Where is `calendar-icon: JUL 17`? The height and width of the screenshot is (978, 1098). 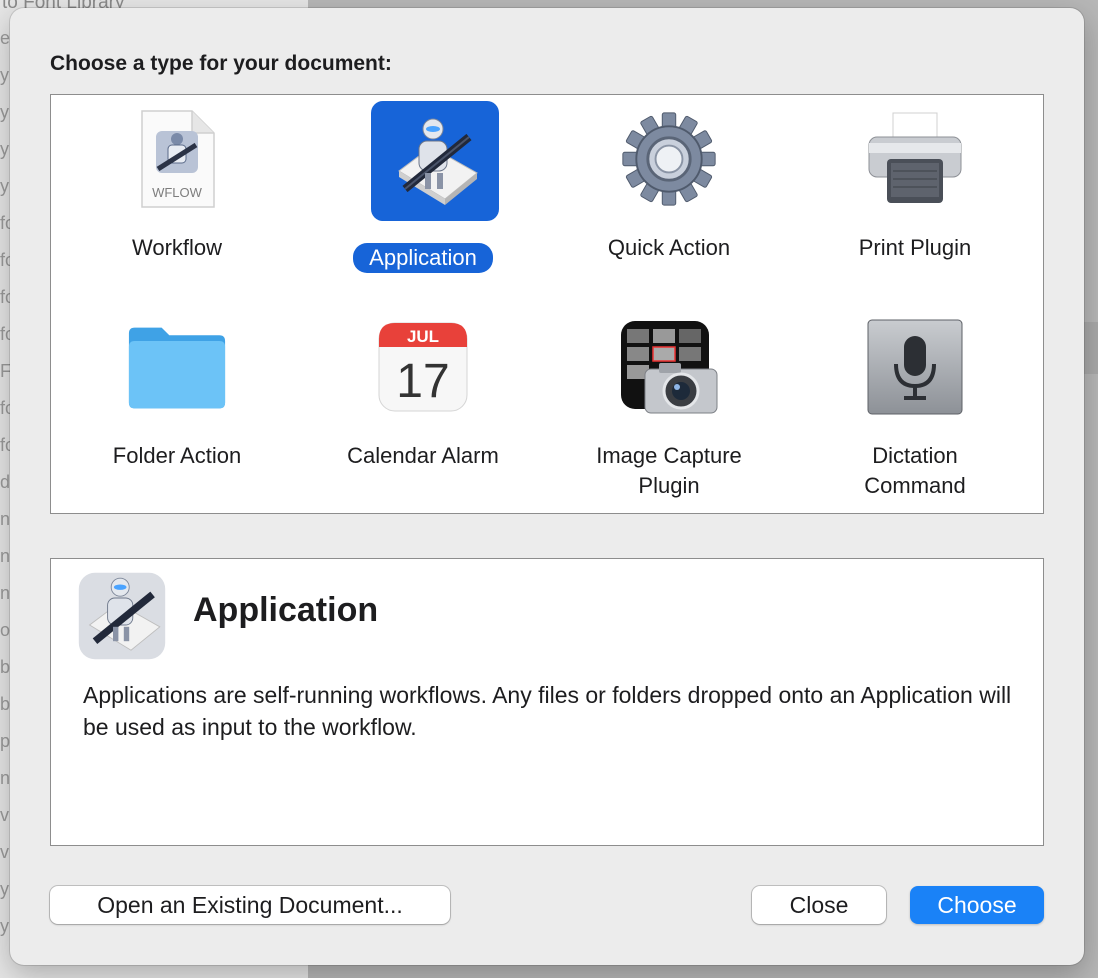 calendar-icon: JUL 17 is located at coordinates (423, 367).